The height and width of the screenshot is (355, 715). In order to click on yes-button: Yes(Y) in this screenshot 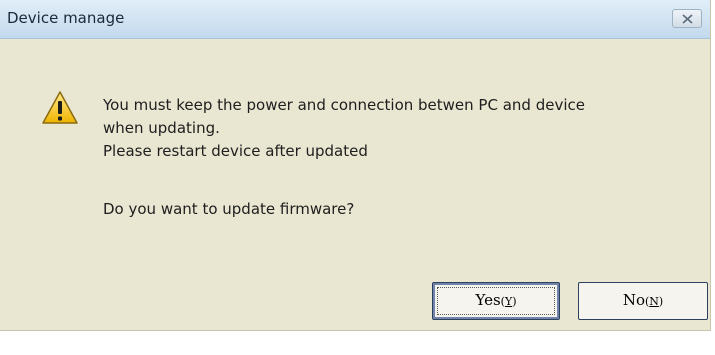, I will do `click(496, 301)`.